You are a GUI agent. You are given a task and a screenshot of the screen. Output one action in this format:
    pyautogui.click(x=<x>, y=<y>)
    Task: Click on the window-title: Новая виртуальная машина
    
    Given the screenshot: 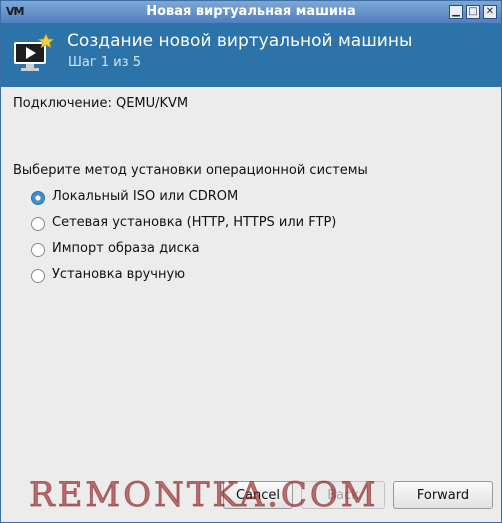 What is the action you would take?
    pyautogui.click(x=251, y=11)
    